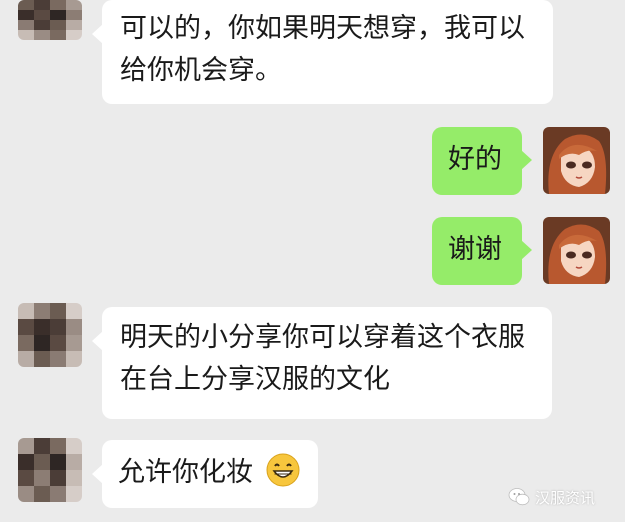 This screenshot has height=522, width=625. I want to click on watermark: 汉服资讯, so click(551, 497).